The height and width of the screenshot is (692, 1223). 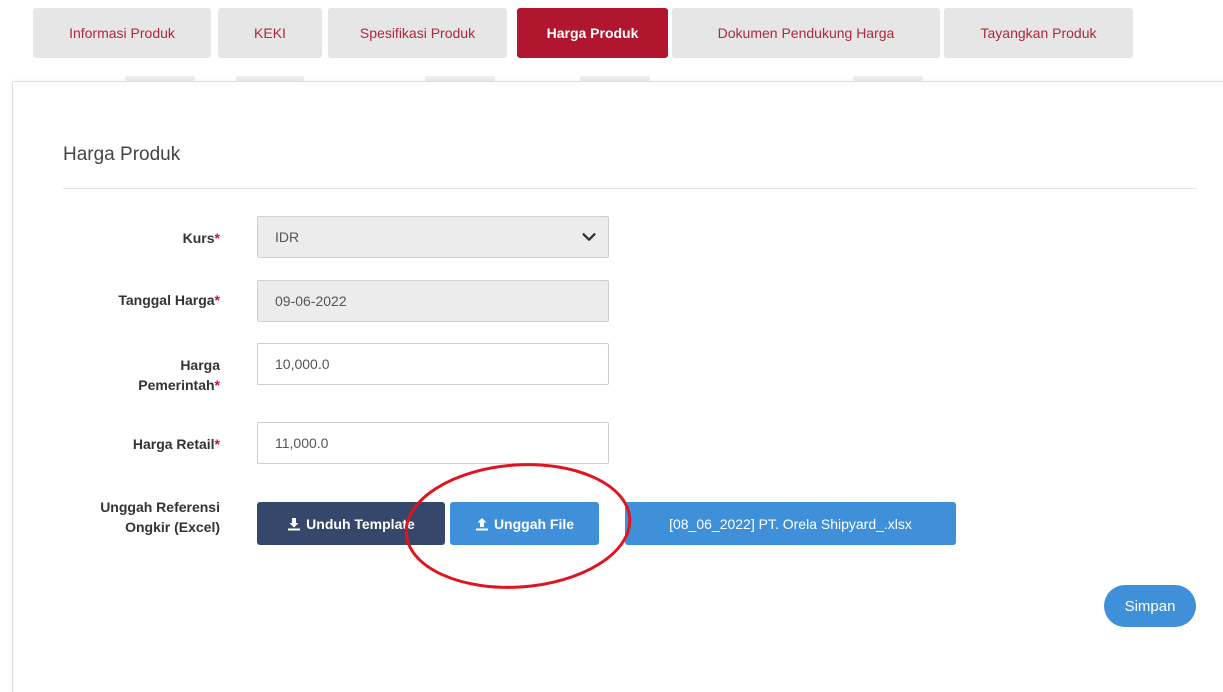 I want to click on unggah-file-label: Unggah File, so click(x=534, y=523).